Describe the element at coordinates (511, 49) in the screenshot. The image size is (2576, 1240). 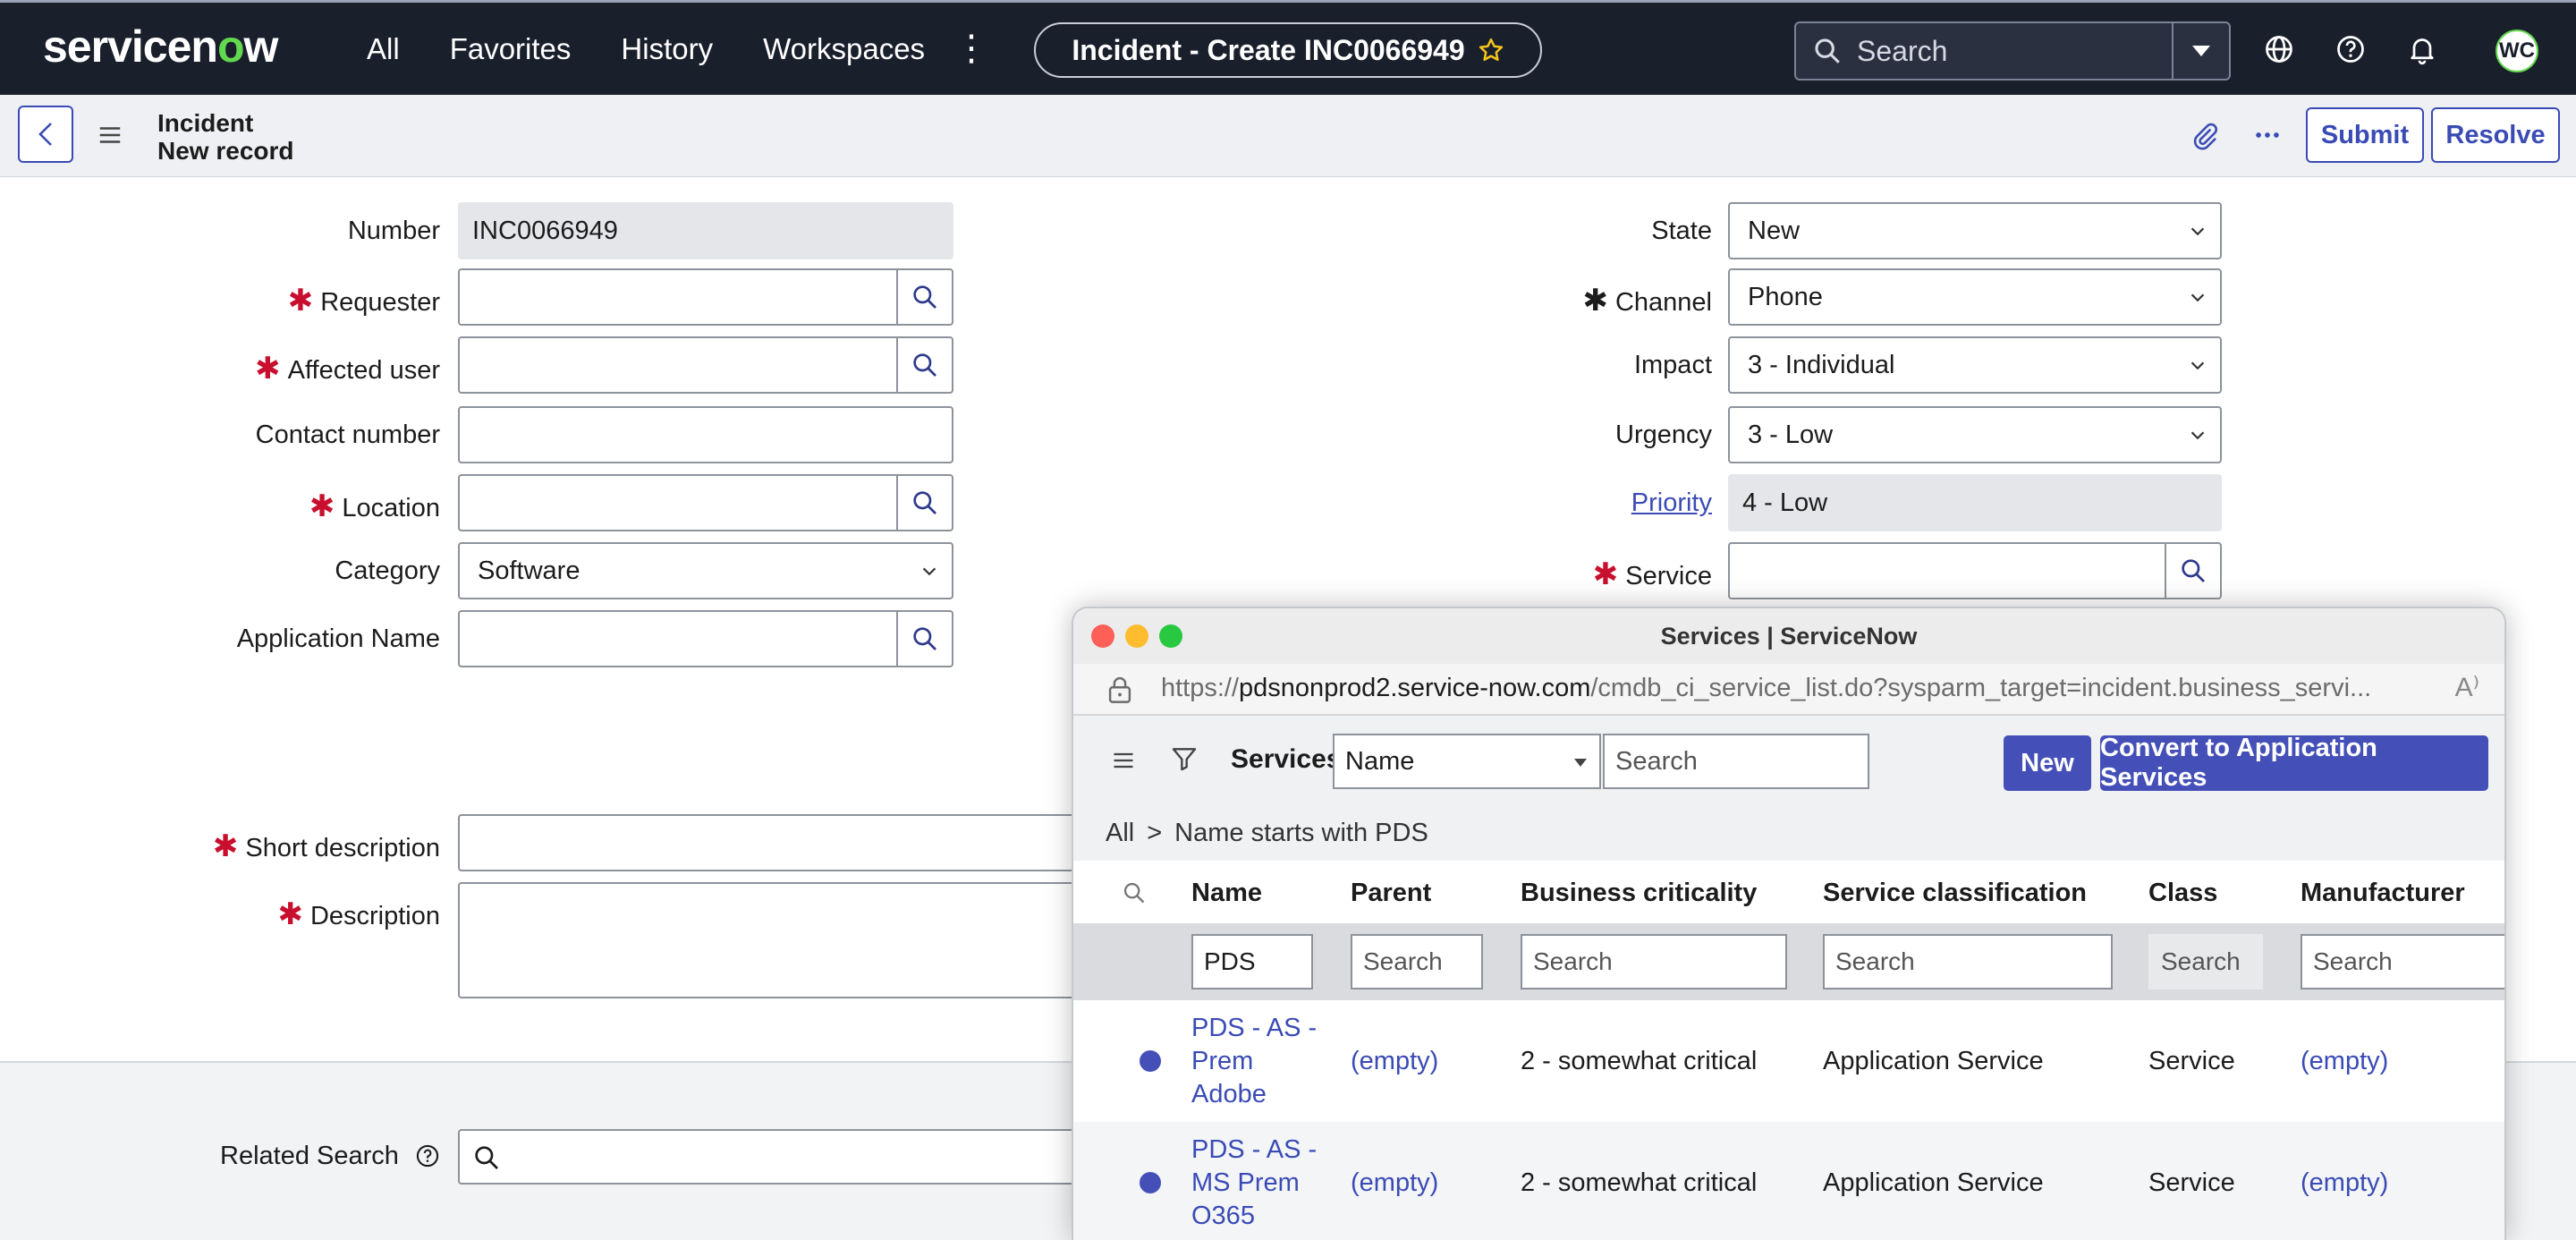
I see `nav-favorites: Favorites` at that location.